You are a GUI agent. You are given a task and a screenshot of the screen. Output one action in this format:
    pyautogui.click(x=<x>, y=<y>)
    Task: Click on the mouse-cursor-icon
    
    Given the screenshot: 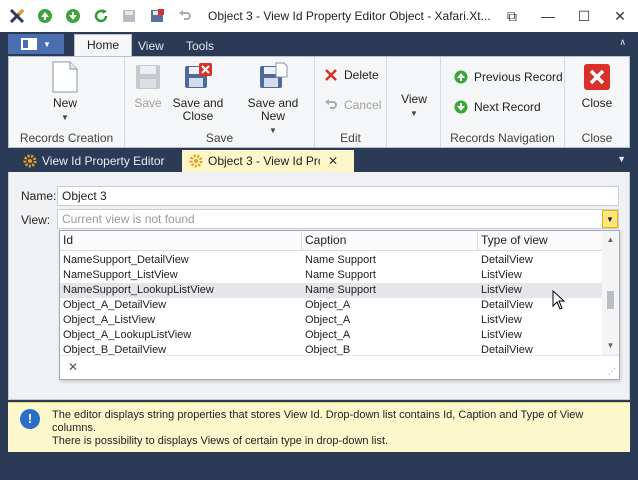 What is the action you would take?
    pyautogui.click(x=559, y=301)
    